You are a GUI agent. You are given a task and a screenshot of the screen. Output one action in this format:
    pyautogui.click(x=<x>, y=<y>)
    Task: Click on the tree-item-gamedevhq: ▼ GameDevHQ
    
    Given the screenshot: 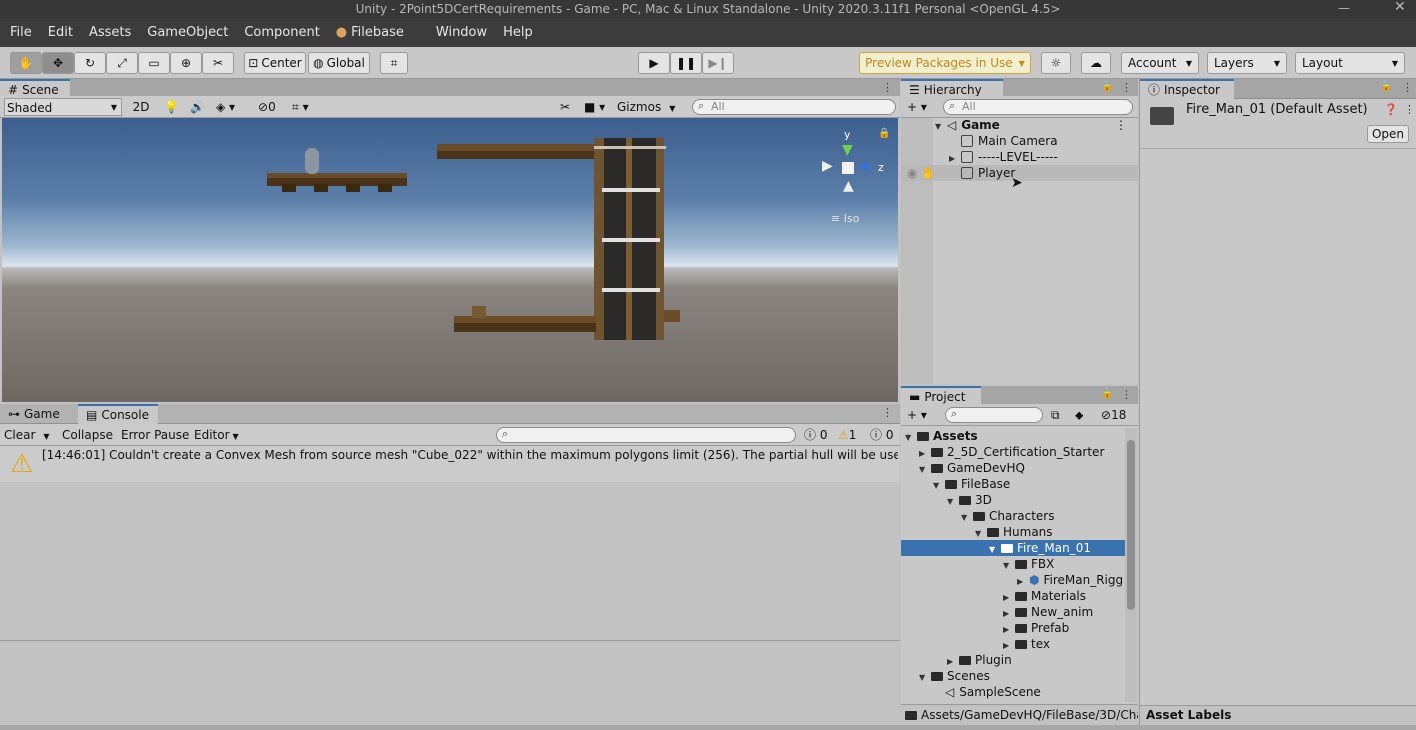 What is the action you would take?
    pyautogui.click(x=972, y=468)
    